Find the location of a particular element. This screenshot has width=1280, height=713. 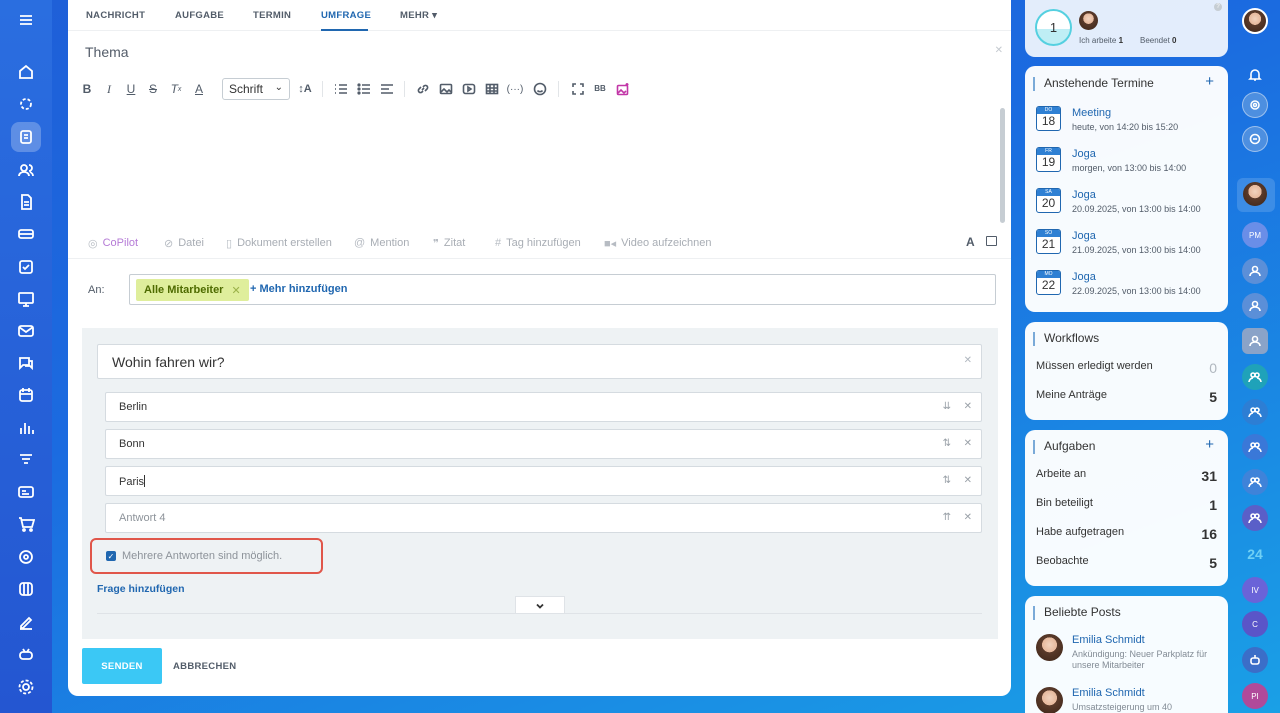

bold-button: B is located at coordinates (87, 89).